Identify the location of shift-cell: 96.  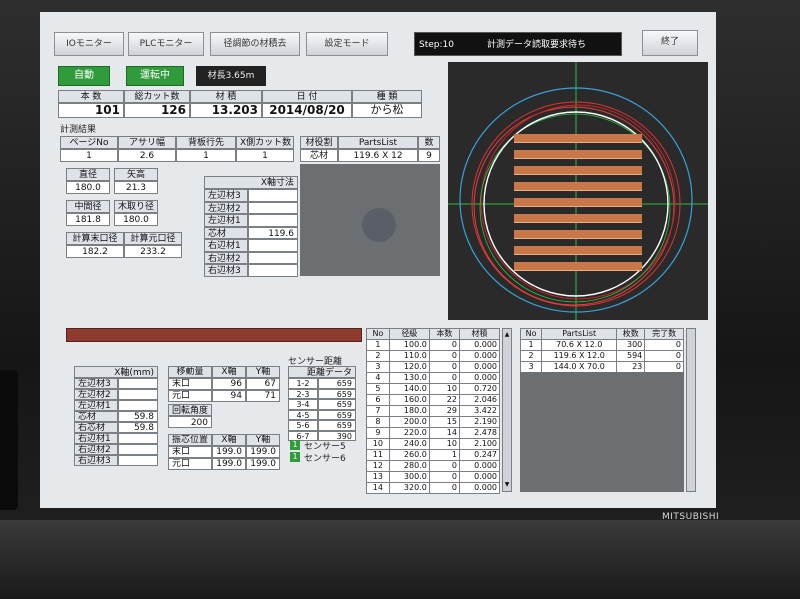
(229, 384).